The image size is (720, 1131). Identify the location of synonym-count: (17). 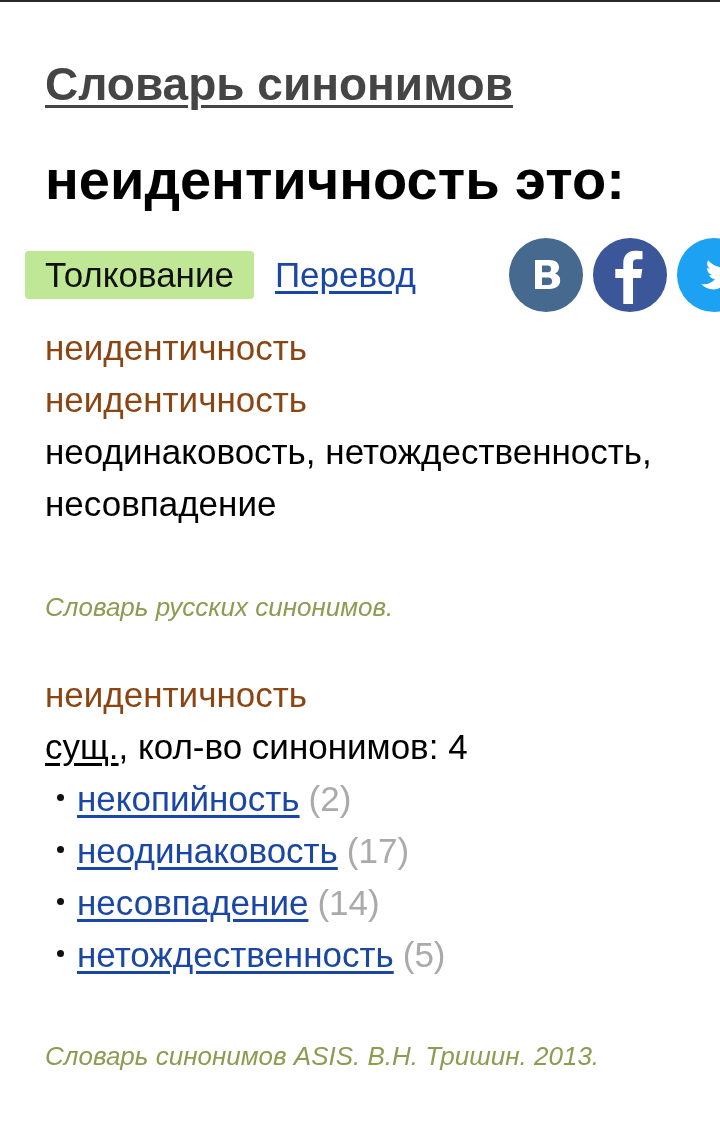
(378, 851).